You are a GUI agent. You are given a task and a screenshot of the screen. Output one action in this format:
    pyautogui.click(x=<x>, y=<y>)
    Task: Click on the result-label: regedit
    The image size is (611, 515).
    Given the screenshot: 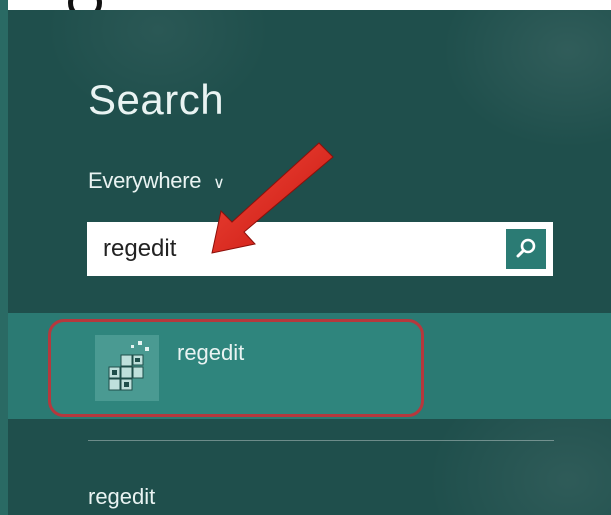 What is the action you would take?
    pyautogui.click(x=211, y=352)
    